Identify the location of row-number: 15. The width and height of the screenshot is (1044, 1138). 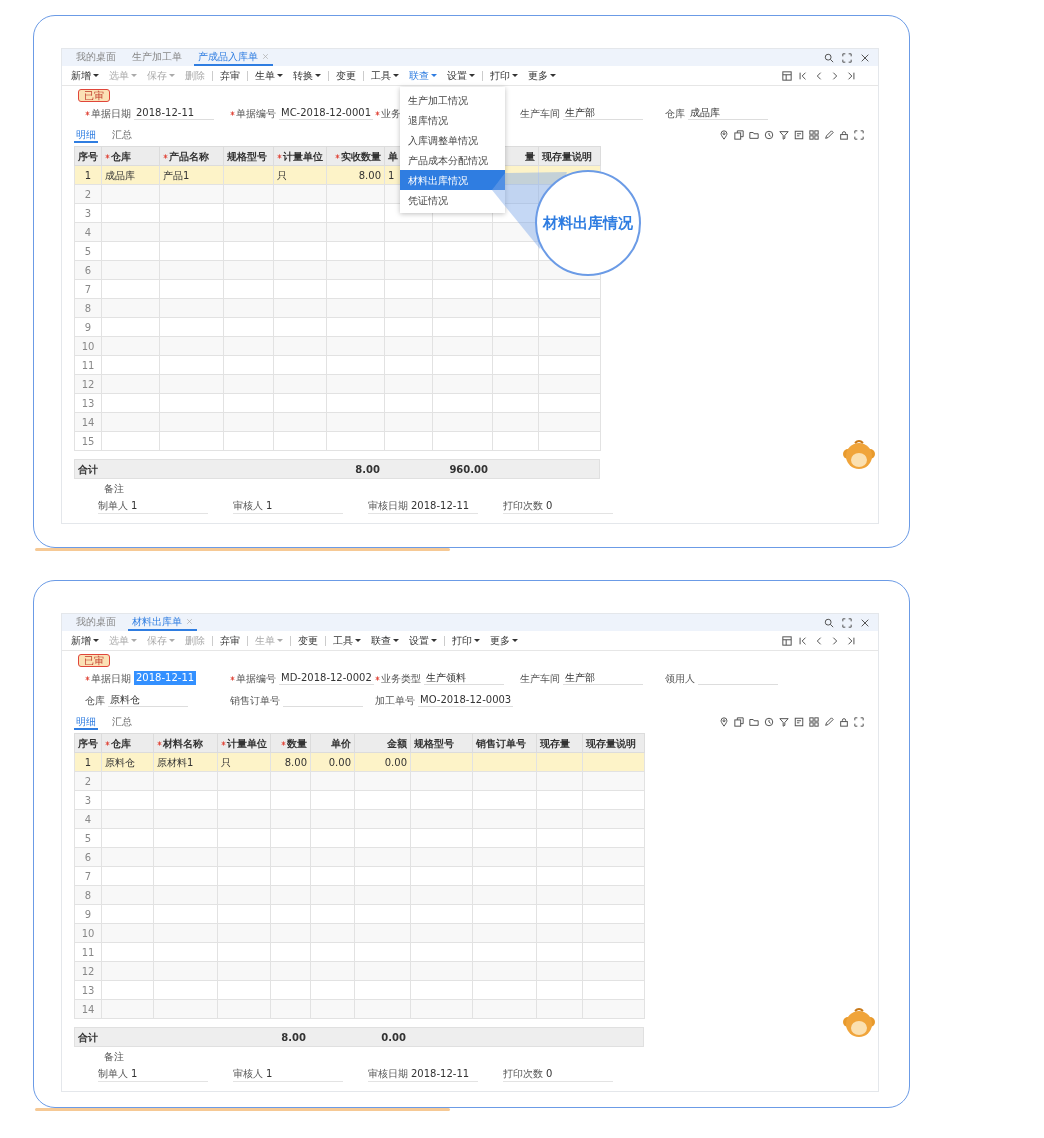
(88, 441).